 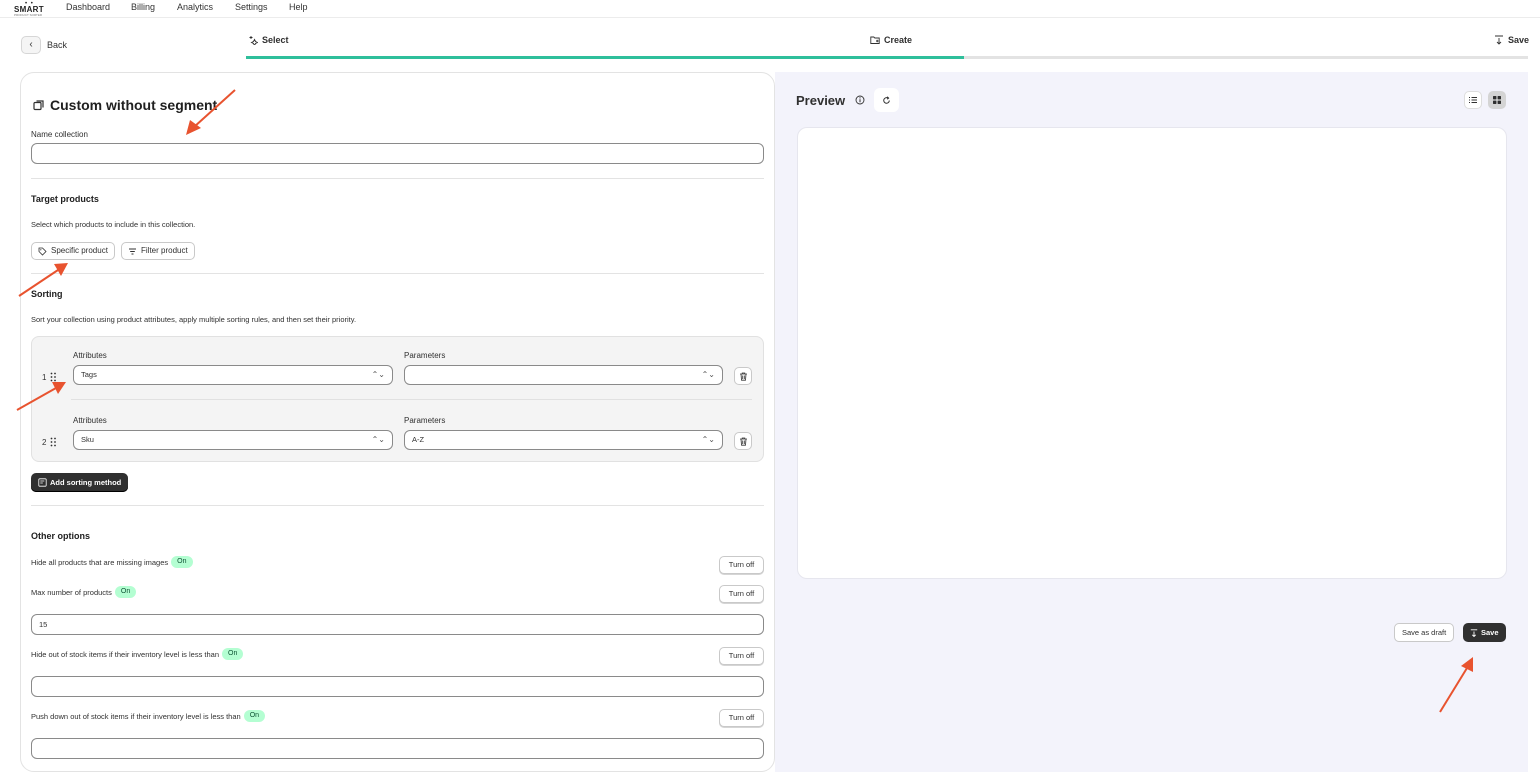 I want to click on chevron-left-icon: ‹, so click(x=31, y=44).